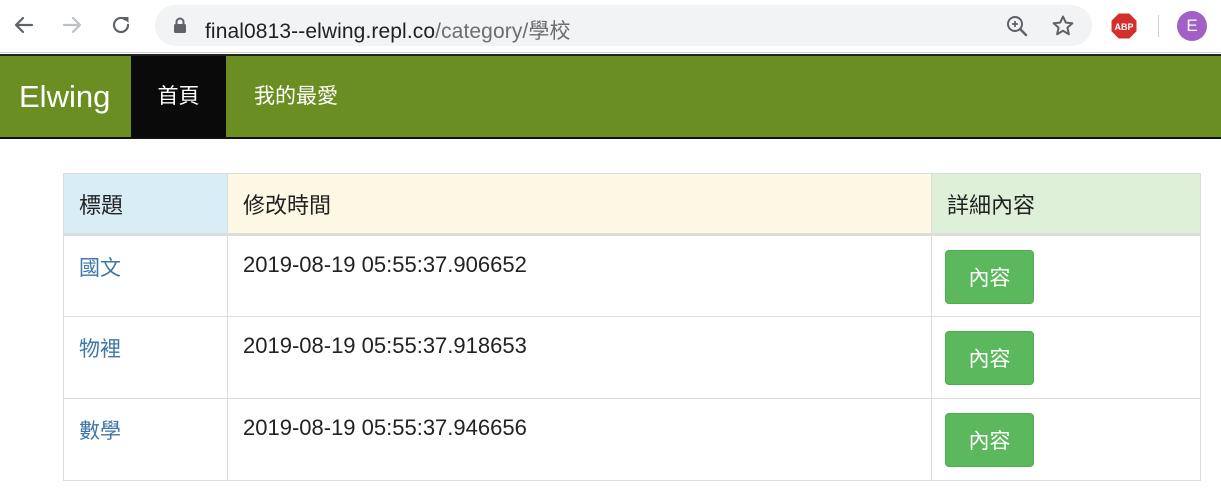  Describe the element at coordinates (100, 268) in the screenshot. I see `title-link: 國文` at that location.